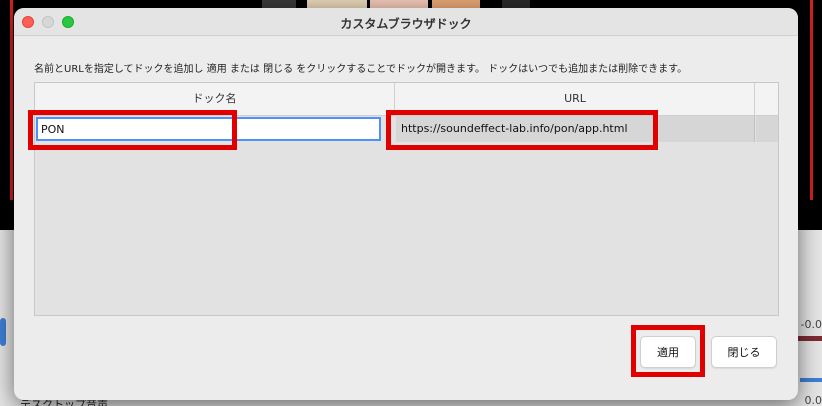 The image size is (822, 406). I want to click on table-header: ドック名 URL, so click(406, 99).